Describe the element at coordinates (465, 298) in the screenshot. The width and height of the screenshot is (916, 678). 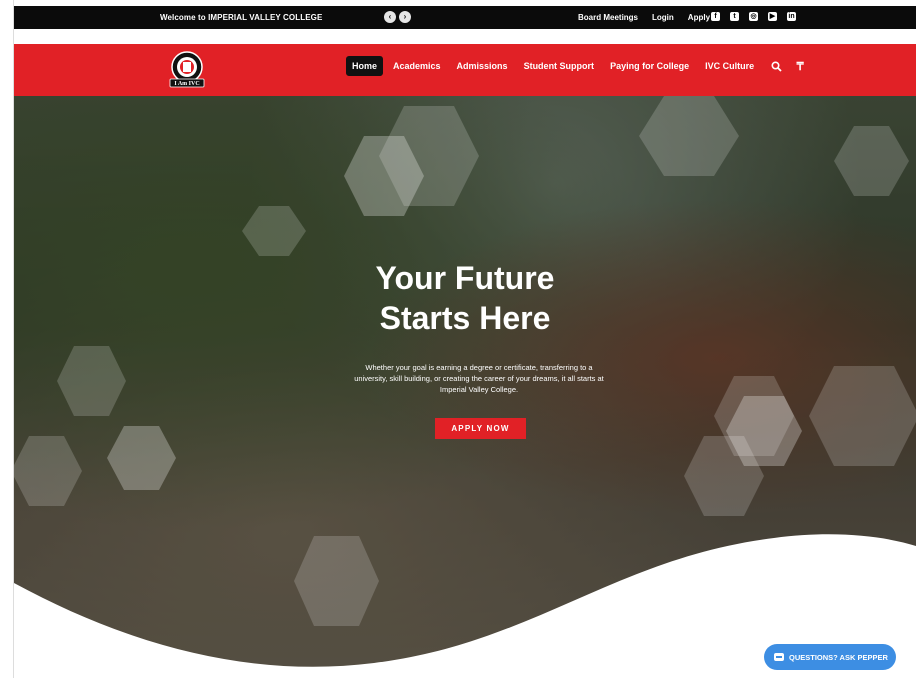
I see `hero-headline: Your Future Starts Here` at that location.